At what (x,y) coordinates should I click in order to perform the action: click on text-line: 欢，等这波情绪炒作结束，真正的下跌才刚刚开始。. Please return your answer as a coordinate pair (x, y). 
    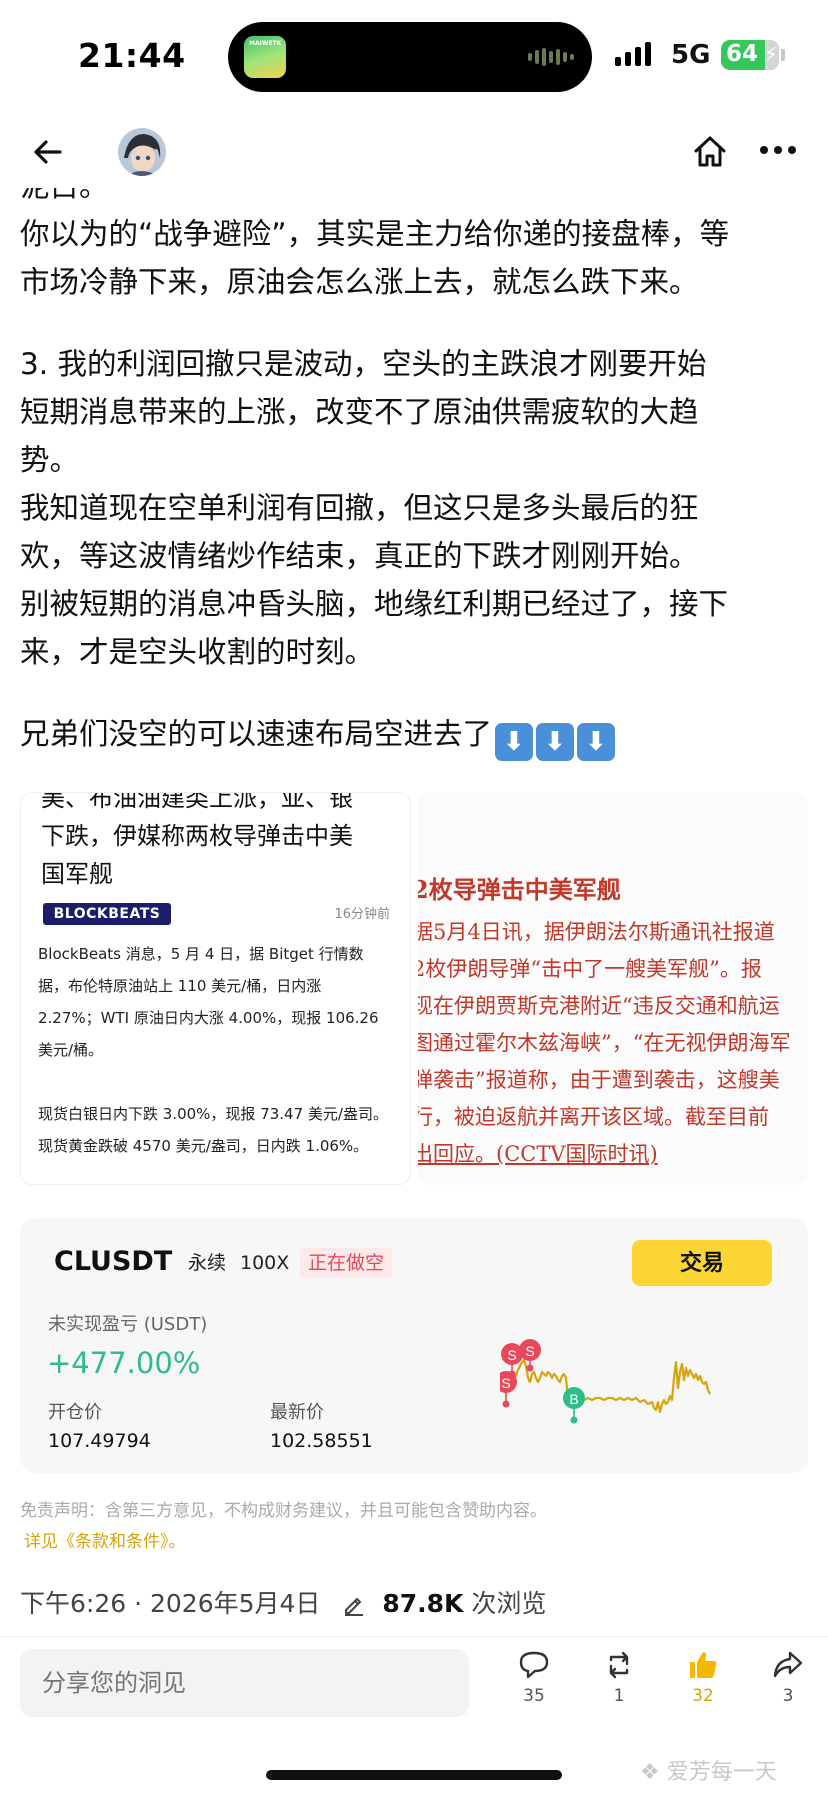
    Looking at the image, I should click on (359, 556).